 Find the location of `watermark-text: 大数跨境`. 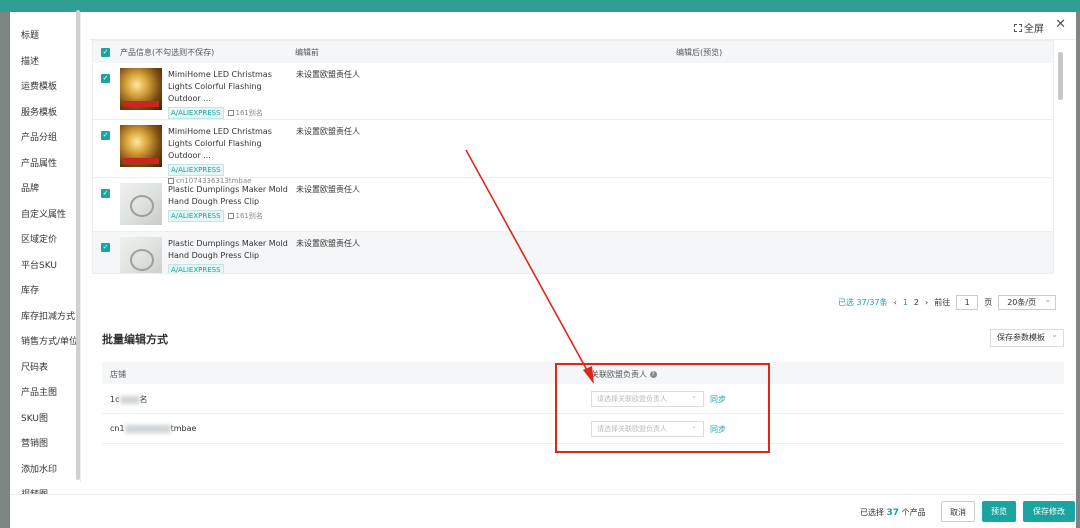

watermark-text: 大数跨境 is located at coordinates (74, 510).